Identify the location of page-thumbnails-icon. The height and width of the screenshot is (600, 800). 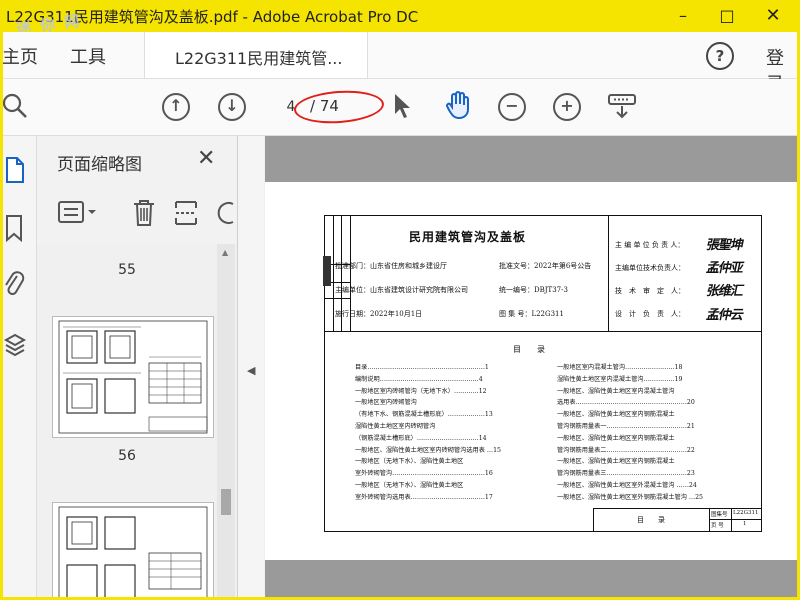
(15, 170).